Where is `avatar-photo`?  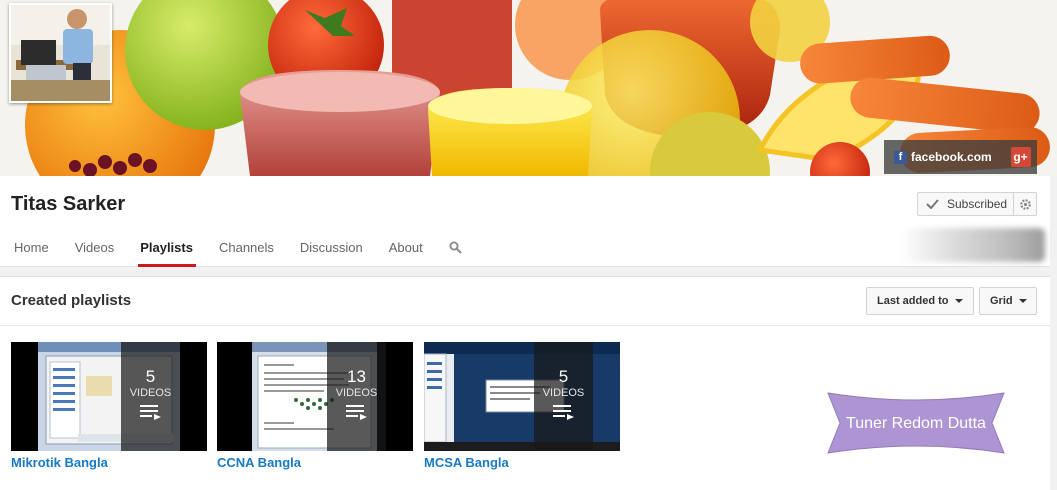
avatar-photo is located at coordinates (60, 53).